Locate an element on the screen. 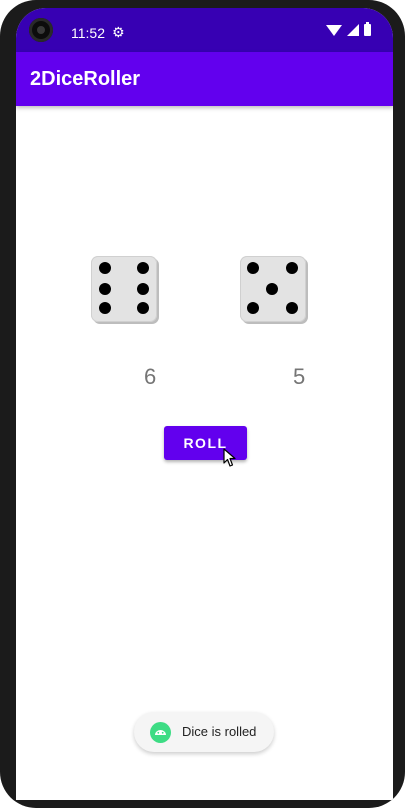 The image size is (405, 808). toast-text: Dice is rolled is located at coordinates (219, 731).